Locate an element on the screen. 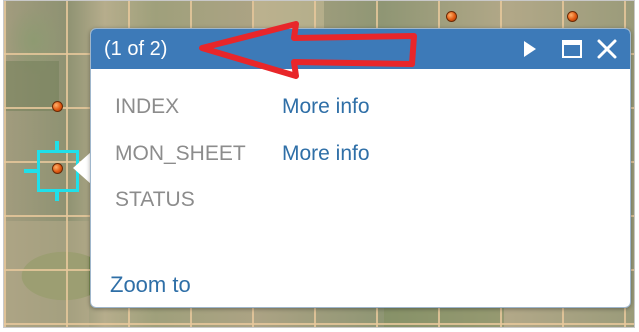  close-icon is located at coordinates (607, 49).